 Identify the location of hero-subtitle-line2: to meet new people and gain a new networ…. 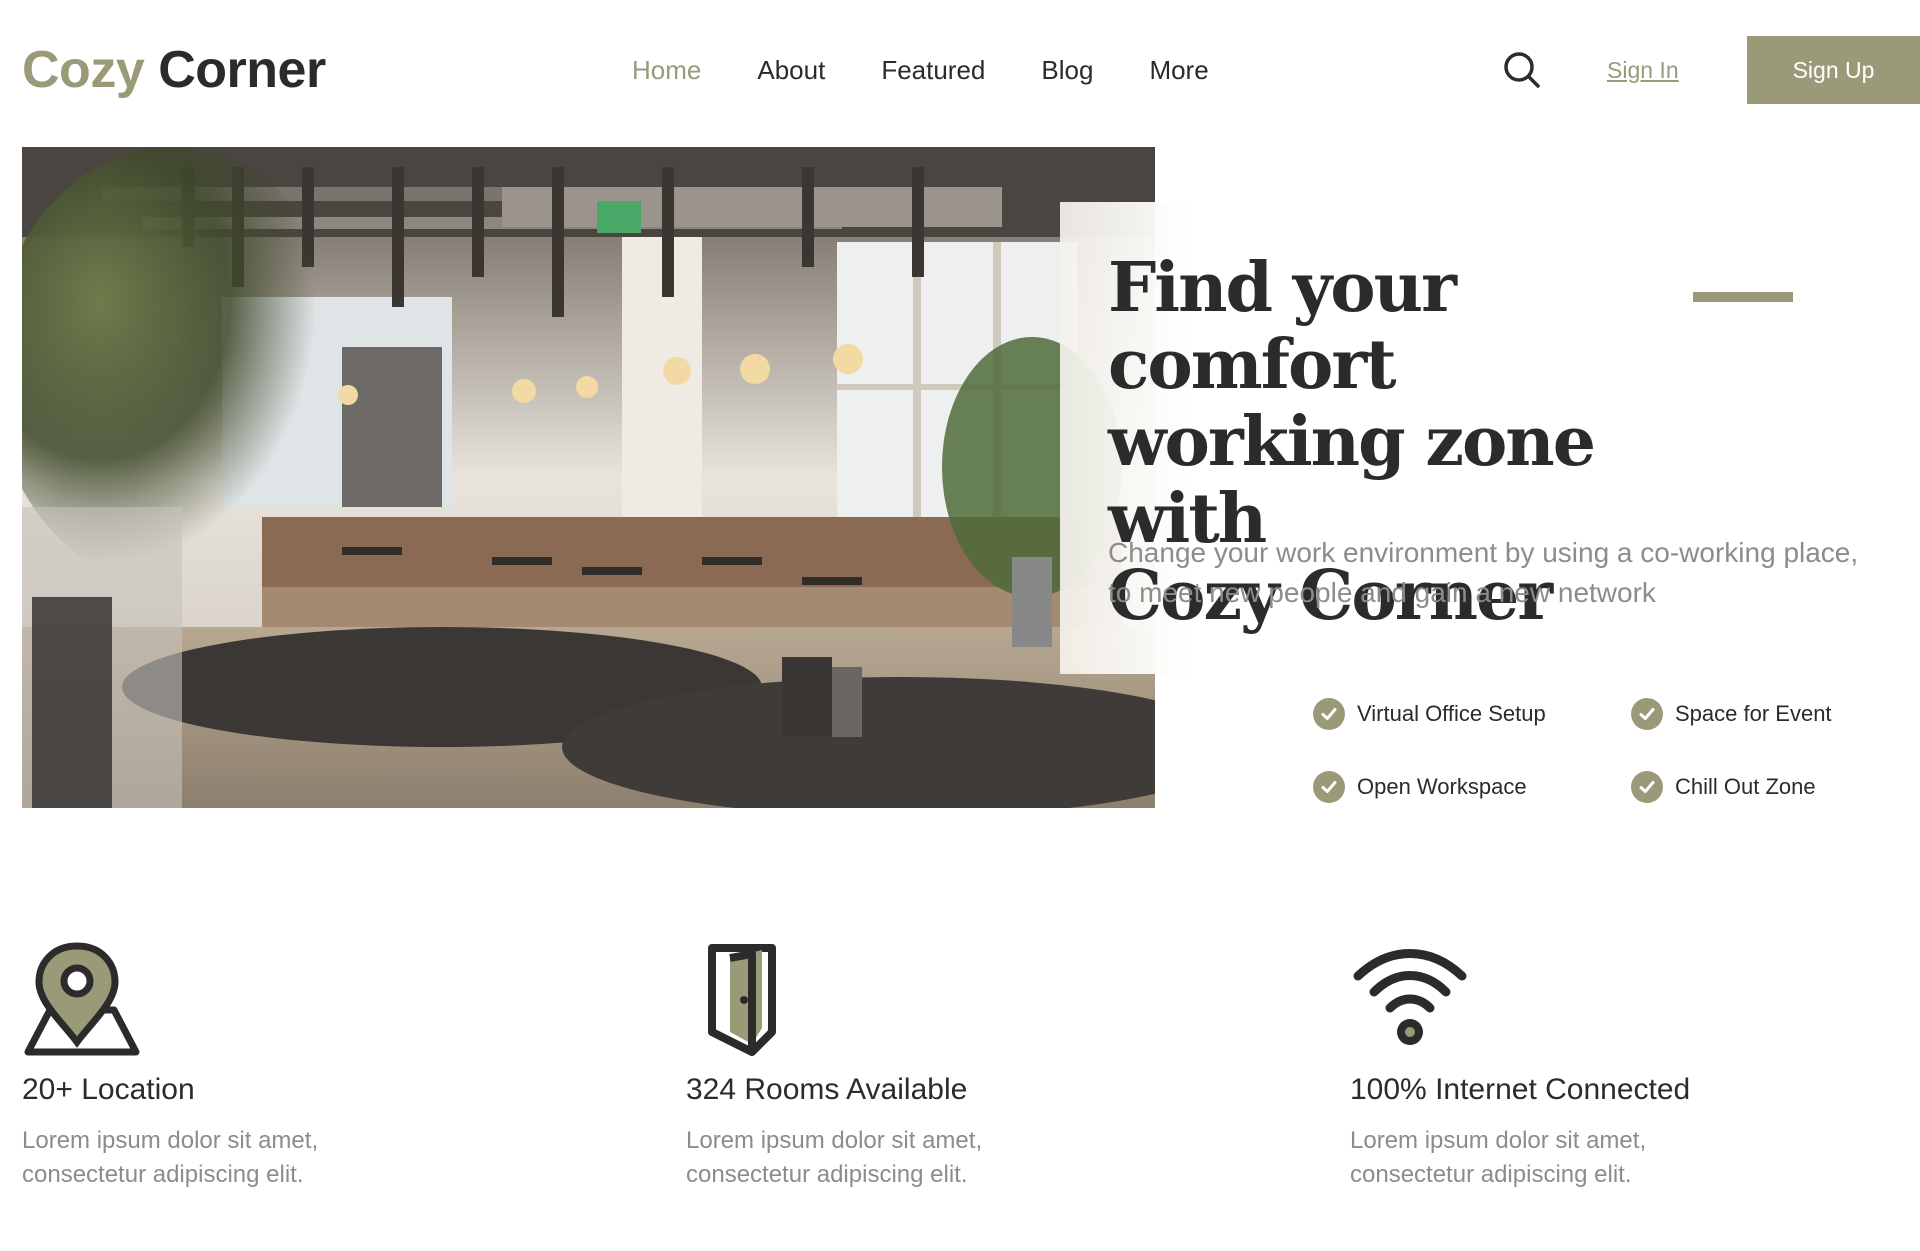
(1382, 592).